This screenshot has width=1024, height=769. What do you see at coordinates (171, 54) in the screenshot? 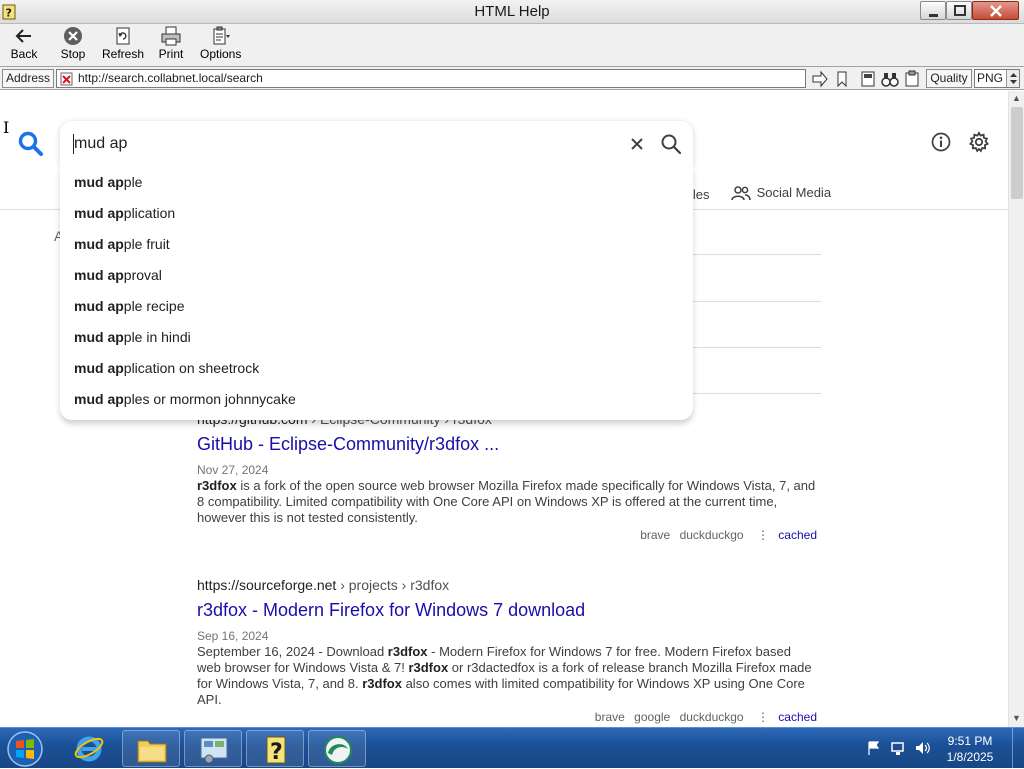
I see `print-label: Print` at bounding box center [171, 54].